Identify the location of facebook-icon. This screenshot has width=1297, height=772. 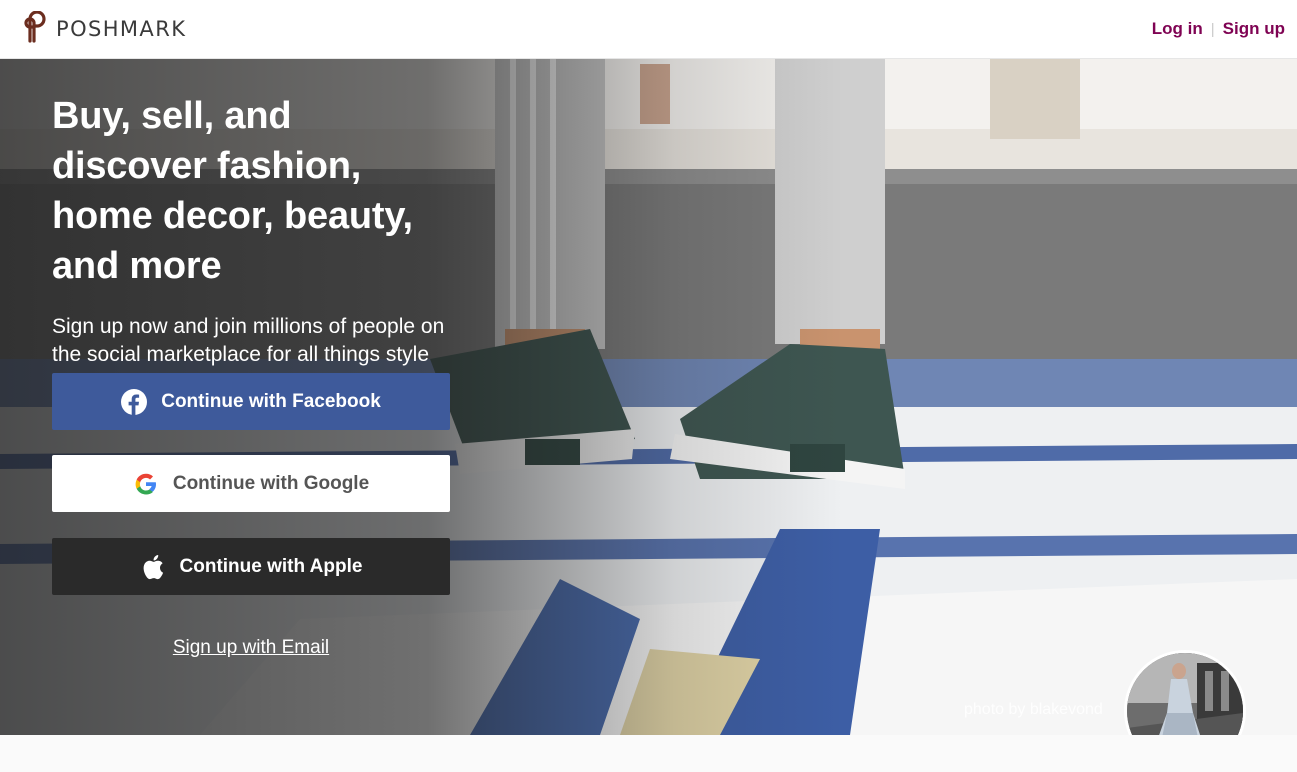
(134, 401).